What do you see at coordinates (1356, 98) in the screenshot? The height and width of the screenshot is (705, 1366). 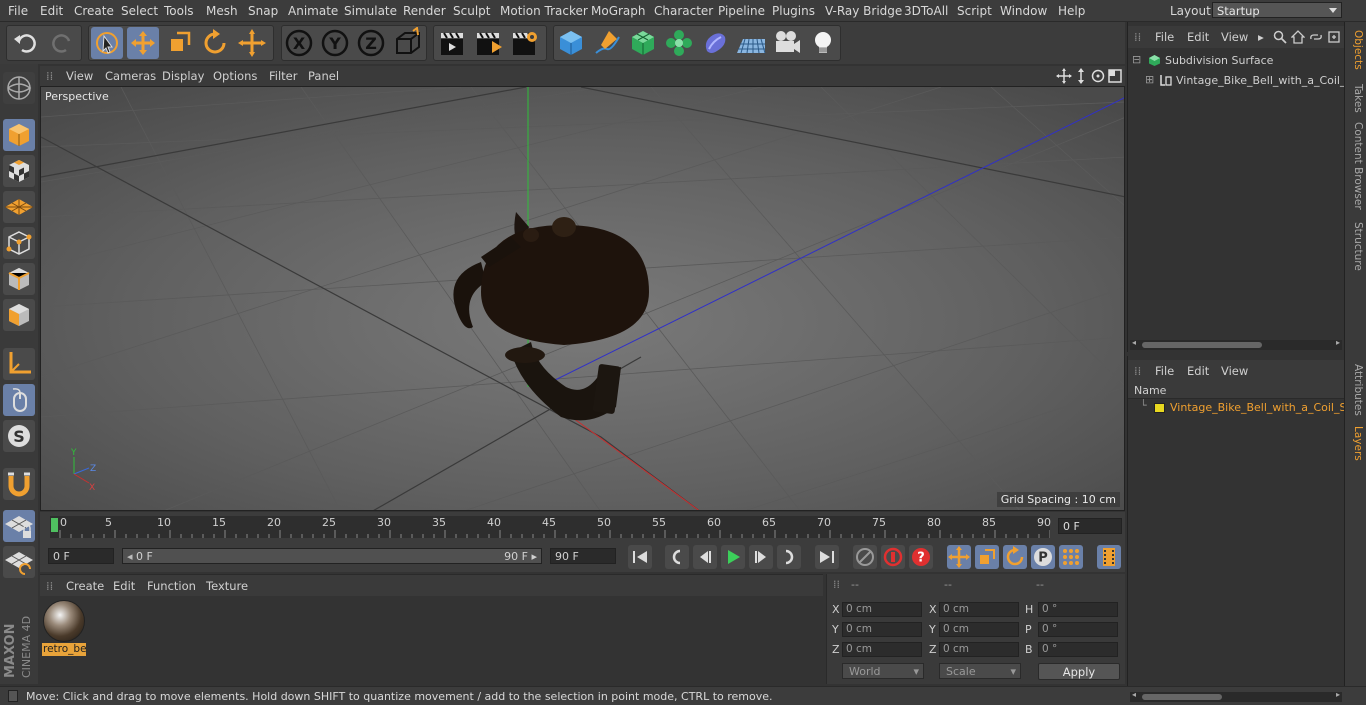 I see `tab-takes: Takes` at bounding box center [1356, 98].